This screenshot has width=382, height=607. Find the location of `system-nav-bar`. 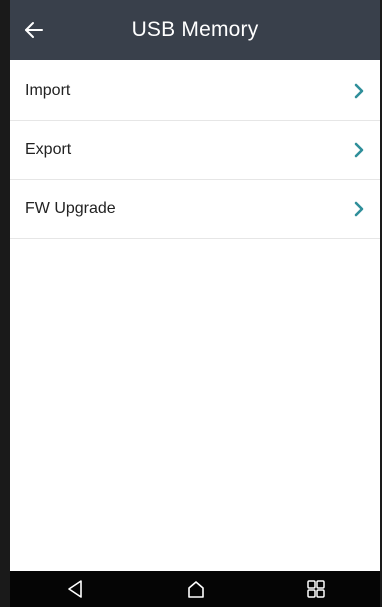

system-nav-bar is located at coordinates (195, 589).